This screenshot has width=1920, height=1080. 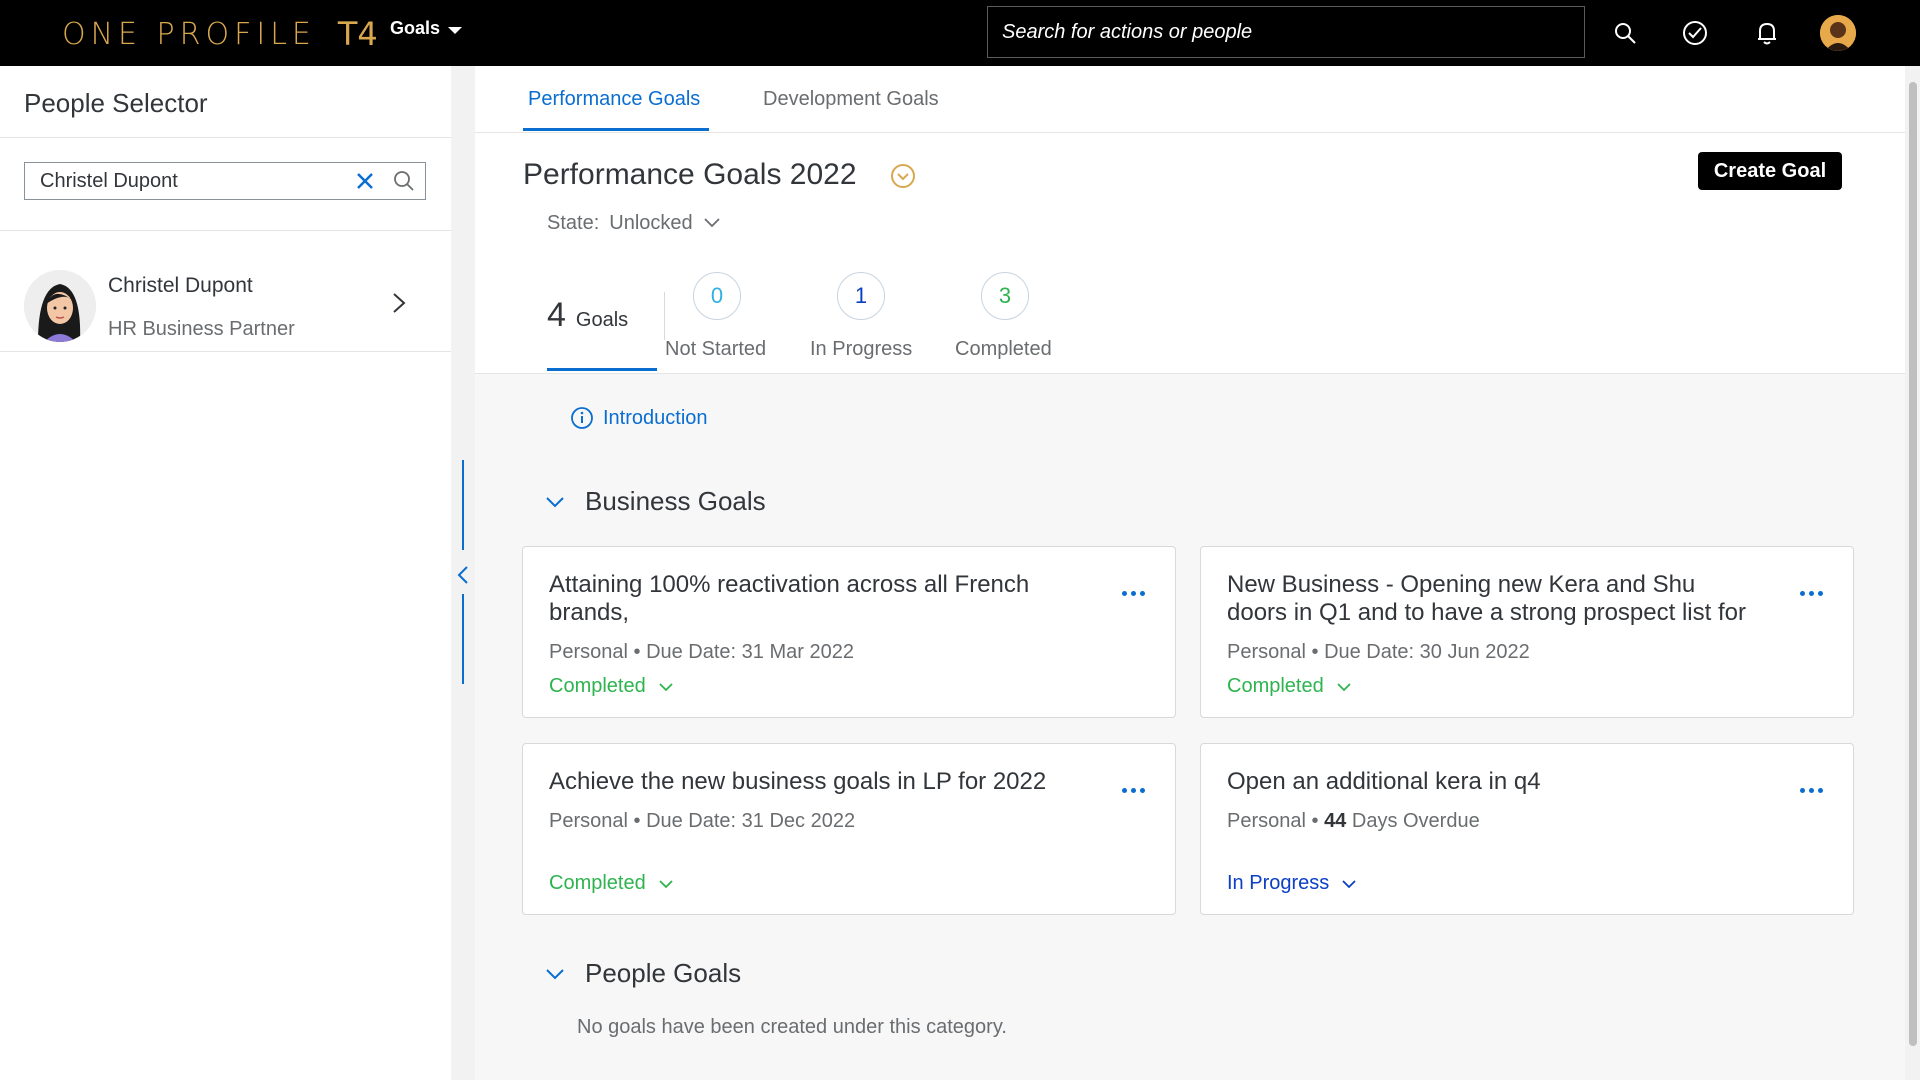 I want to click on stat-completed-count: 3, so click(x=1005, y=296).